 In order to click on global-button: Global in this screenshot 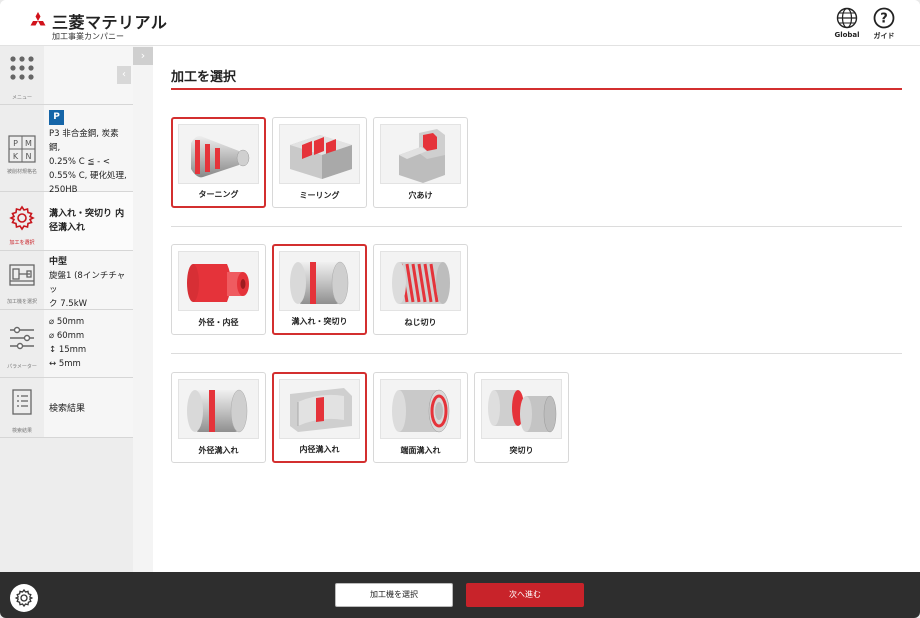, I will do `click(847, 23)`.